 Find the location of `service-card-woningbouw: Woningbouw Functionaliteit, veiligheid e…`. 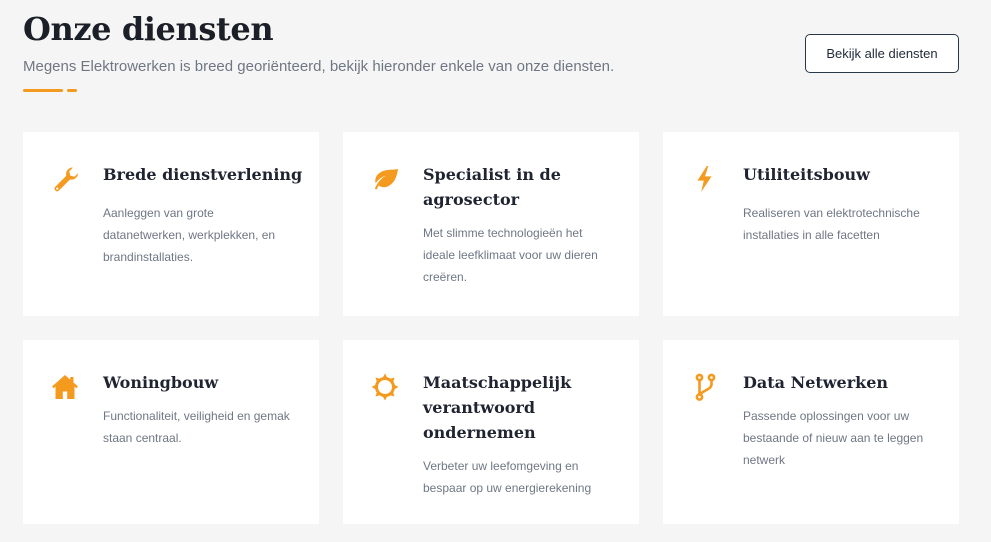

service-card-woningbouw: Woningbouw Functionaliteit, veiligheid e… is located at coordinates (171, 432).